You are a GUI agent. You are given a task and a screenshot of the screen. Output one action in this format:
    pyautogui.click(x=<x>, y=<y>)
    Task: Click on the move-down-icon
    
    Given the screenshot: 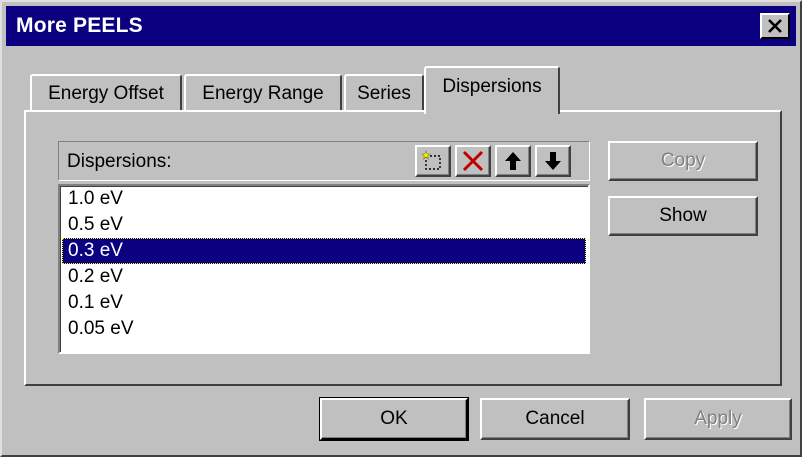 What is the action you would take?
    pyautogui.click(x=553, y=161)
    